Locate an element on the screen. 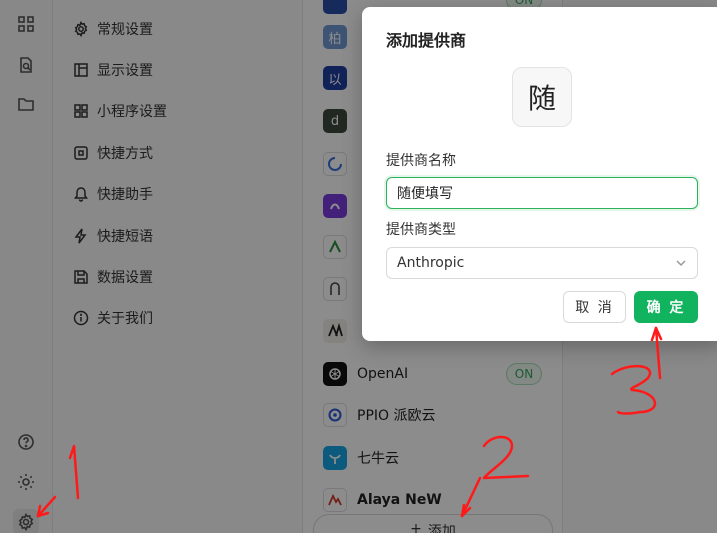  provider-type-select: Anthropic is located at coordinates (542, 263).